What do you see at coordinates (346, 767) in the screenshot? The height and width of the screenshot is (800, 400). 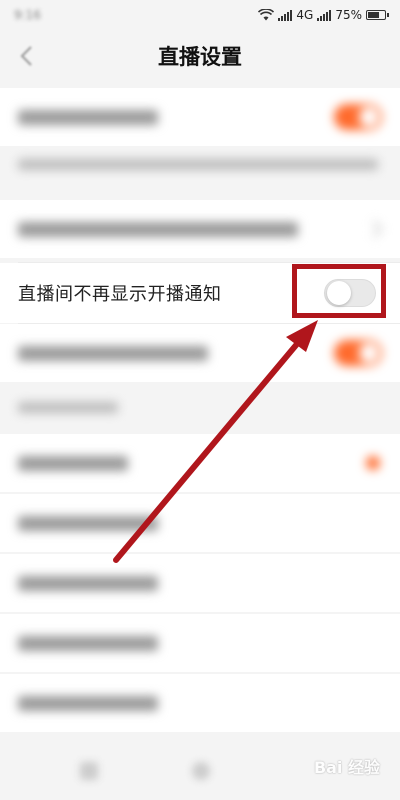 I see `watermark: Bai 经验` at bounding box center [346, 767].